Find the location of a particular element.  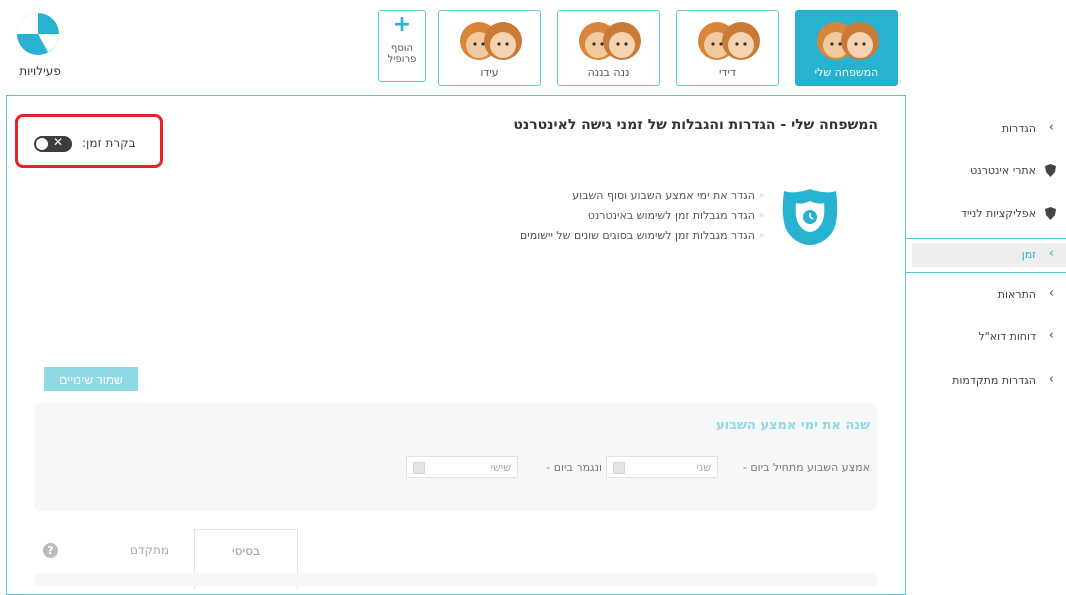

add-profile-button: + הוסף פרופיל is located at coordinates (402, 46).